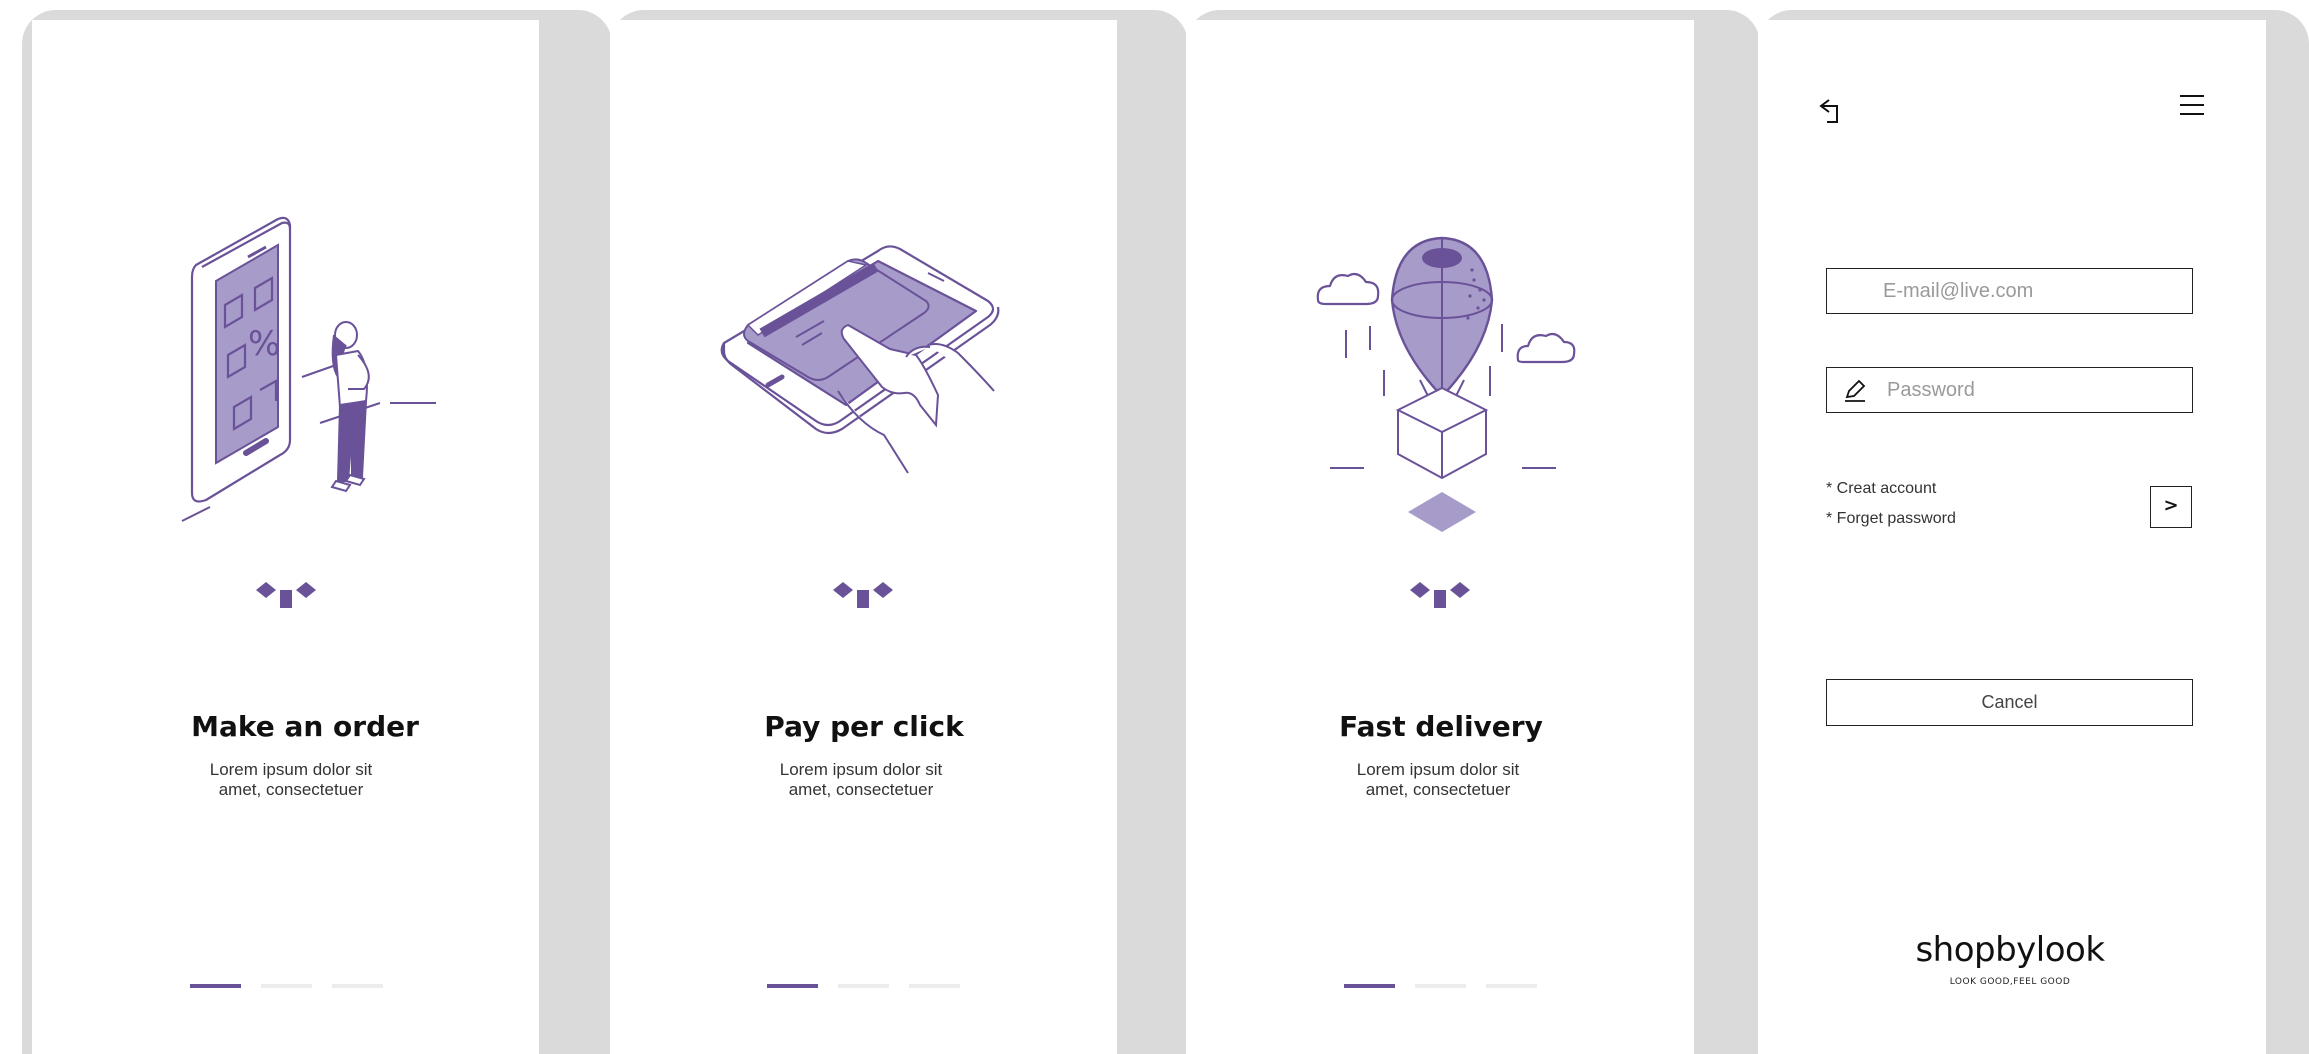 This screenshot has width=2309, height=1054. I want to click on hamburger-menu-icon, so click(2192, 105).